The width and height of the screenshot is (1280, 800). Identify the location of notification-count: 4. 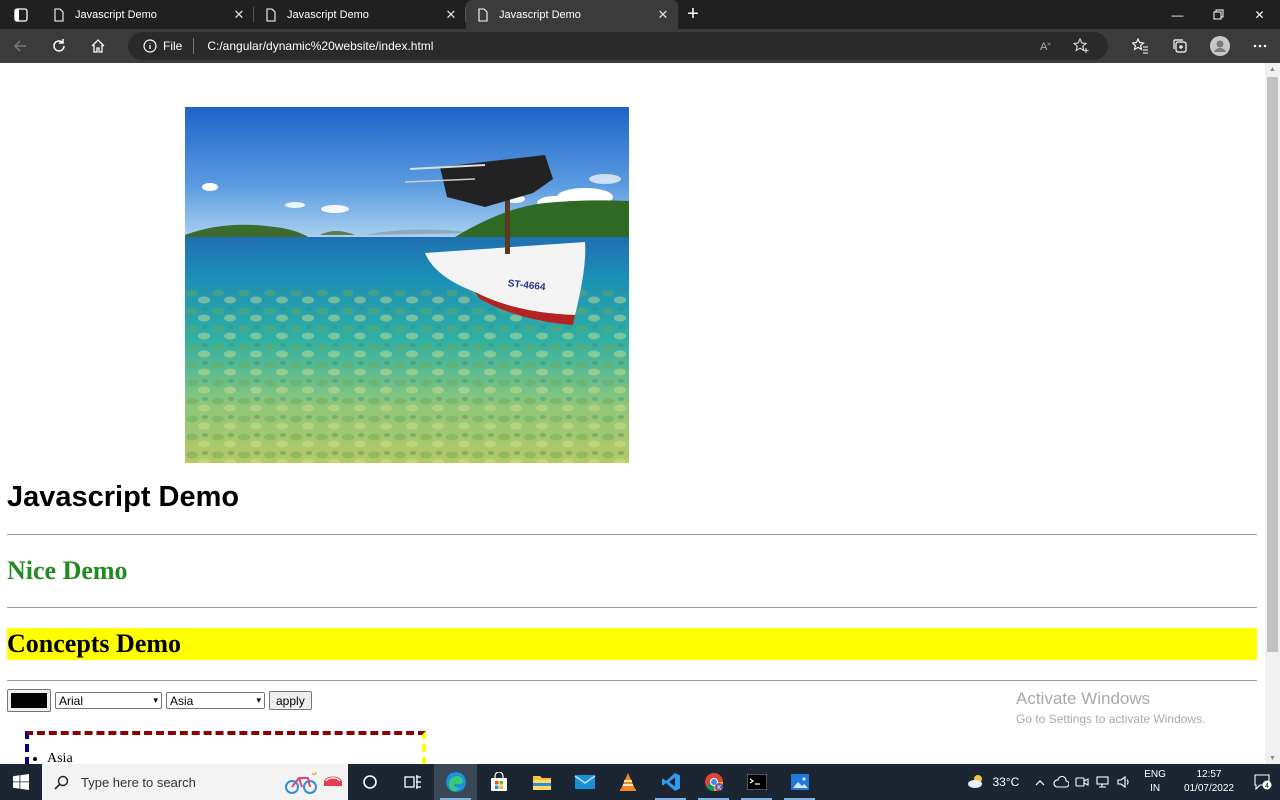
(1267, 786).